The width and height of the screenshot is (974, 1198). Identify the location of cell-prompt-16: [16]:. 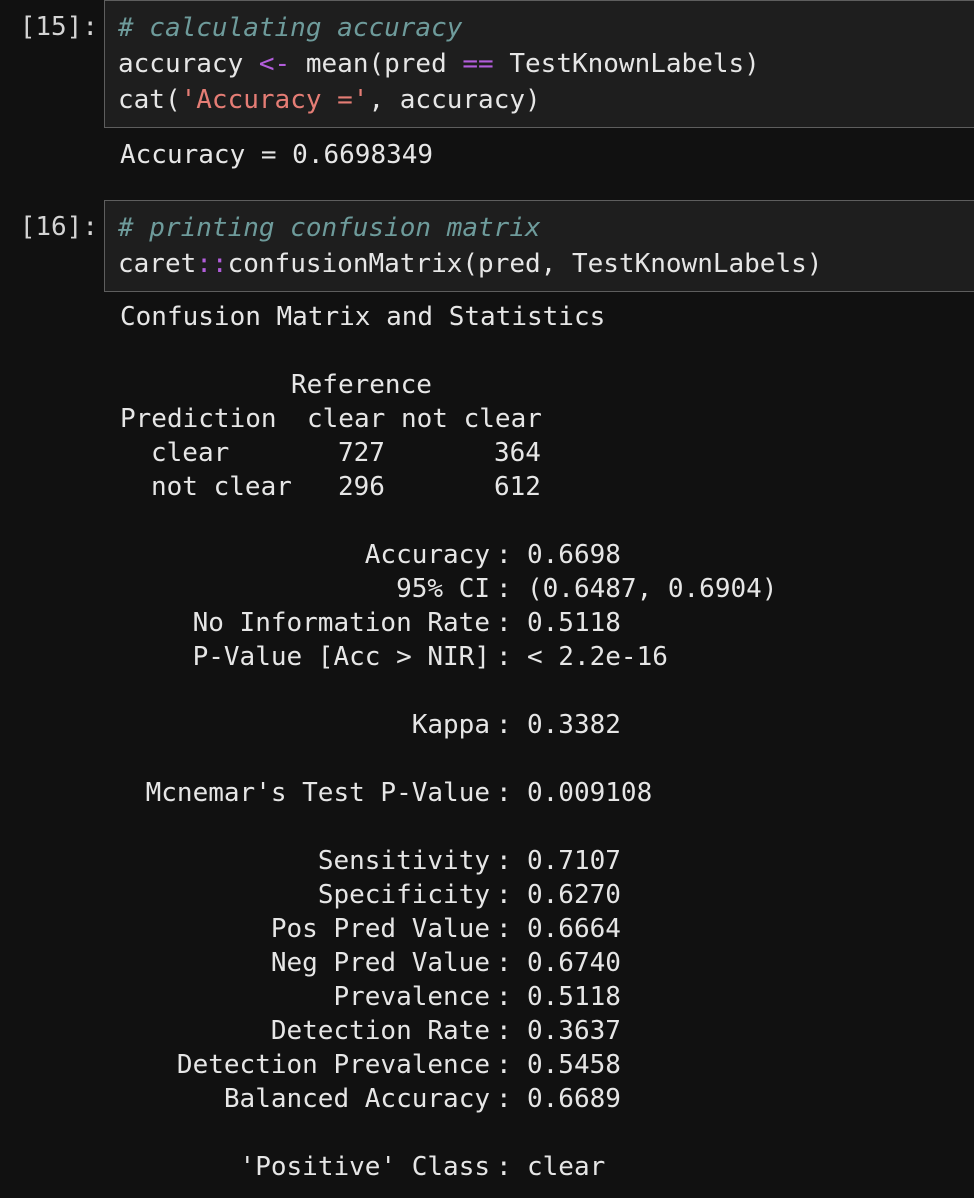
(58, 227).